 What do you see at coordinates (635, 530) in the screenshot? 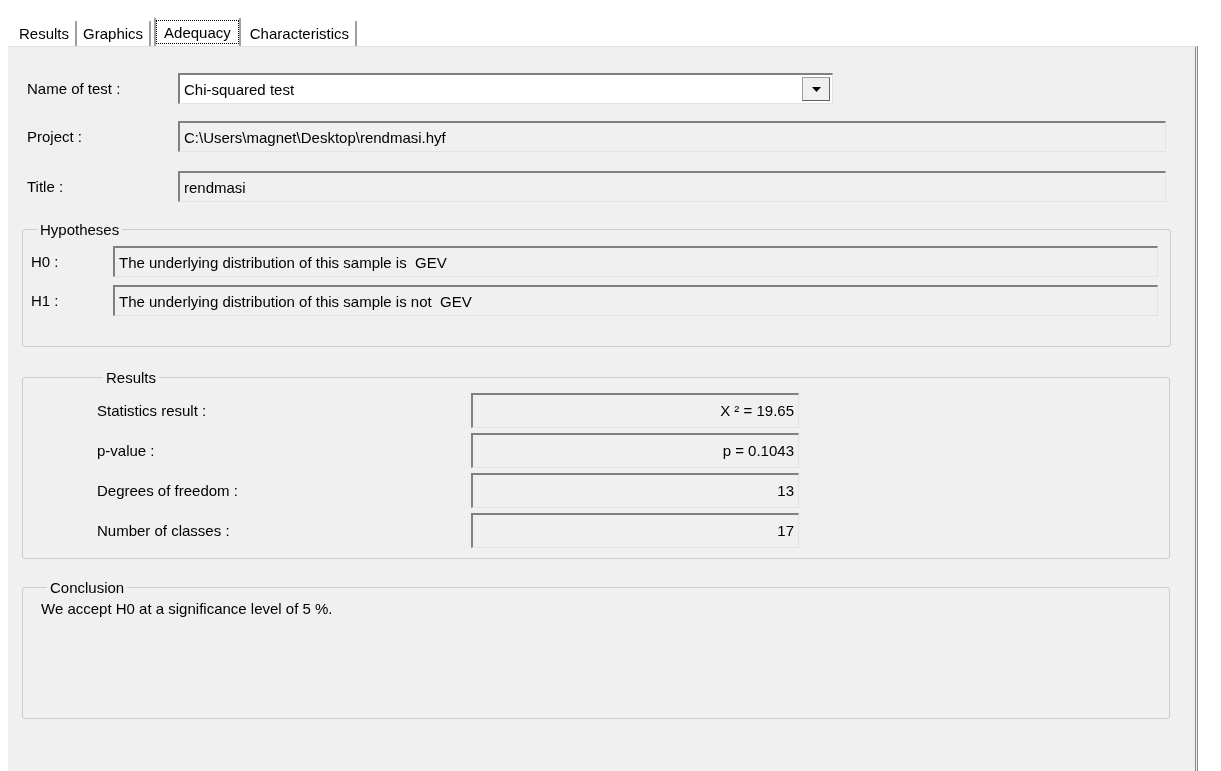
I see `text-field: 17` at bounding box center [635, 530].